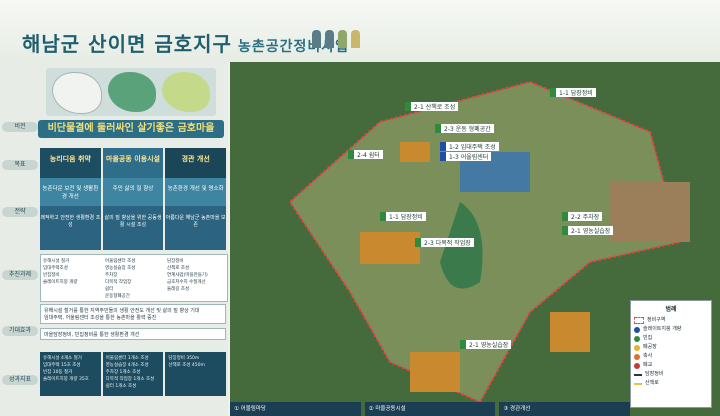 Image resolution: width=720 pixels, height=416 pixels. Describe the element at coordinates (133, 334) in the screenshot. I see `expect-box-2: 마을담장정비, 빈집정비를 통한 생활환경 개선` at that location.